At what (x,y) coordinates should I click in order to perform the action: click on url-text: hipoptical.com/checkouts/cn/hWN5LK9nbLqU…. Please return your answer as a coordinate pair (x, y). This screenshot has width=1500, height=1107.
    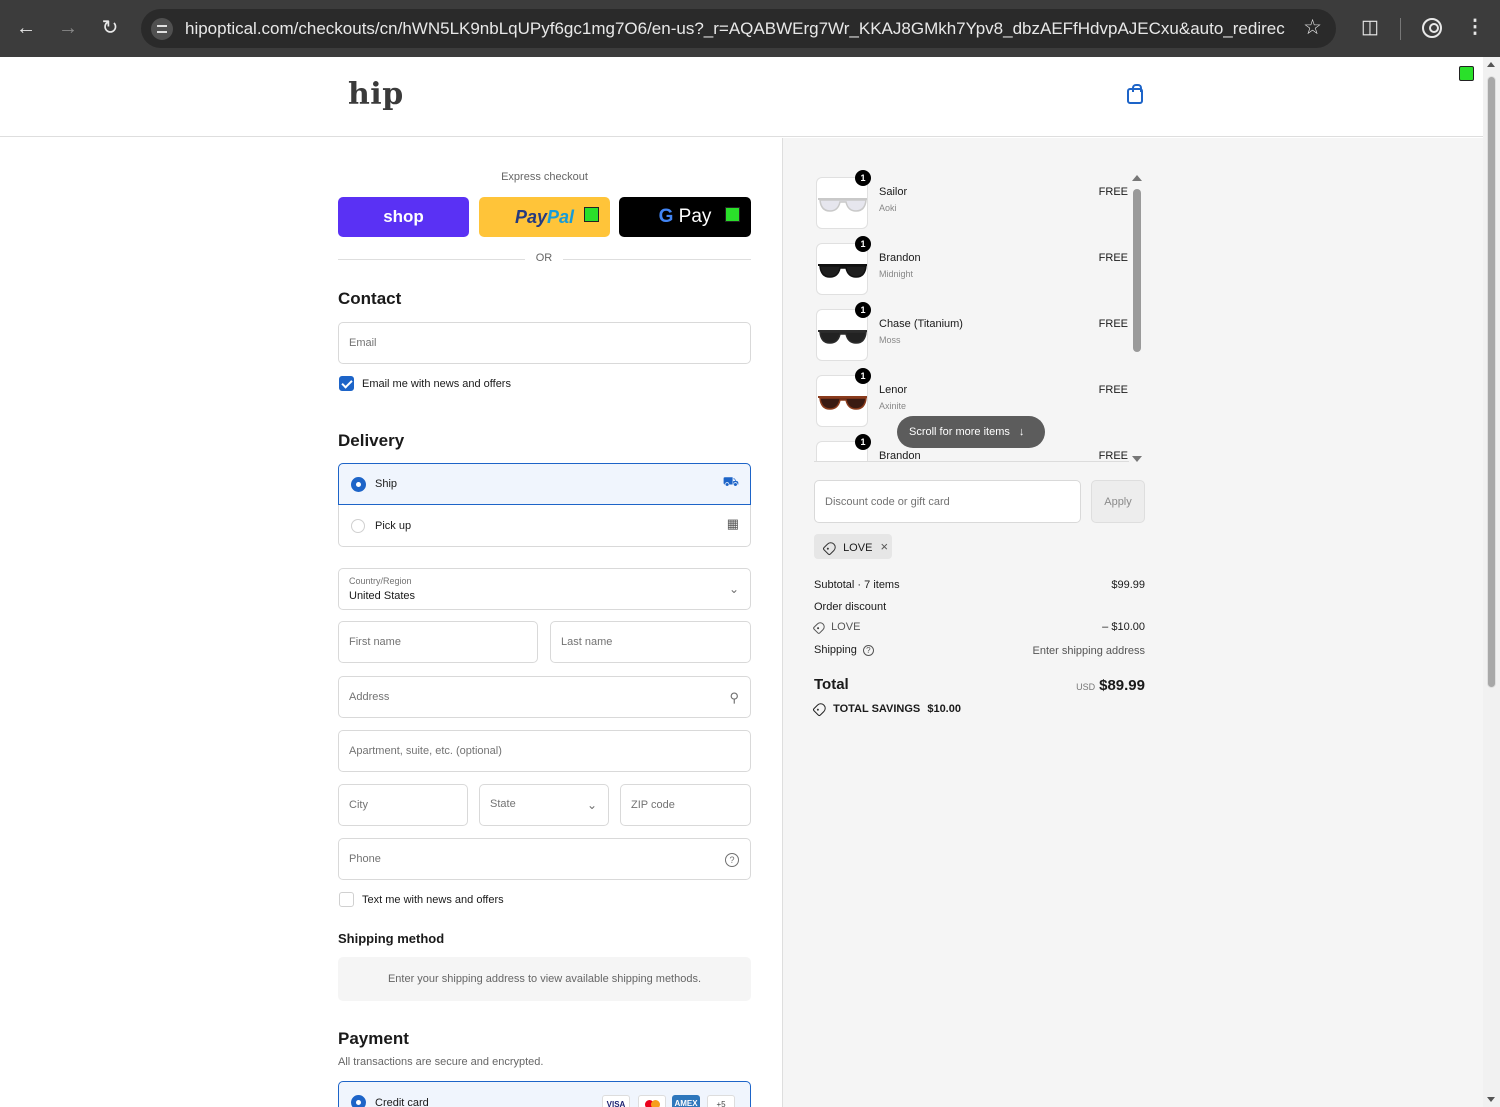
    Looking at the image, I should click on (735, 29).